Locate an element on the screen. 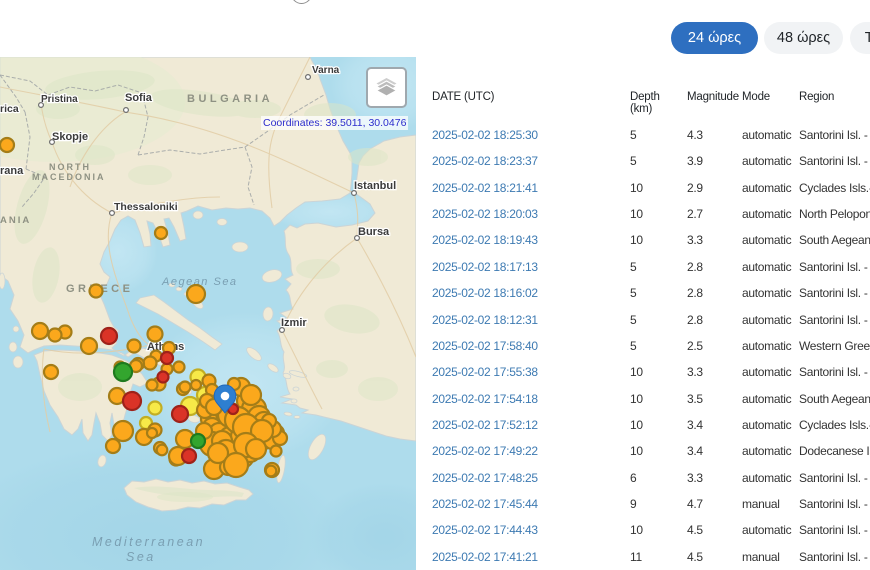 This screenshot has height=570, width=870. svg-text: Skopje is located at coordinates (70, 137).